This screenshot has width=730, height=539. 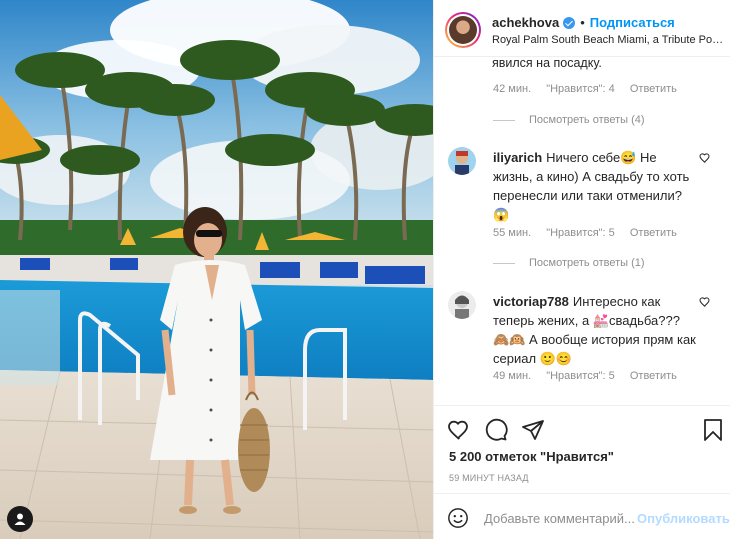 I want to click on comment-time: 55 мин., so click(x=512, y=233).